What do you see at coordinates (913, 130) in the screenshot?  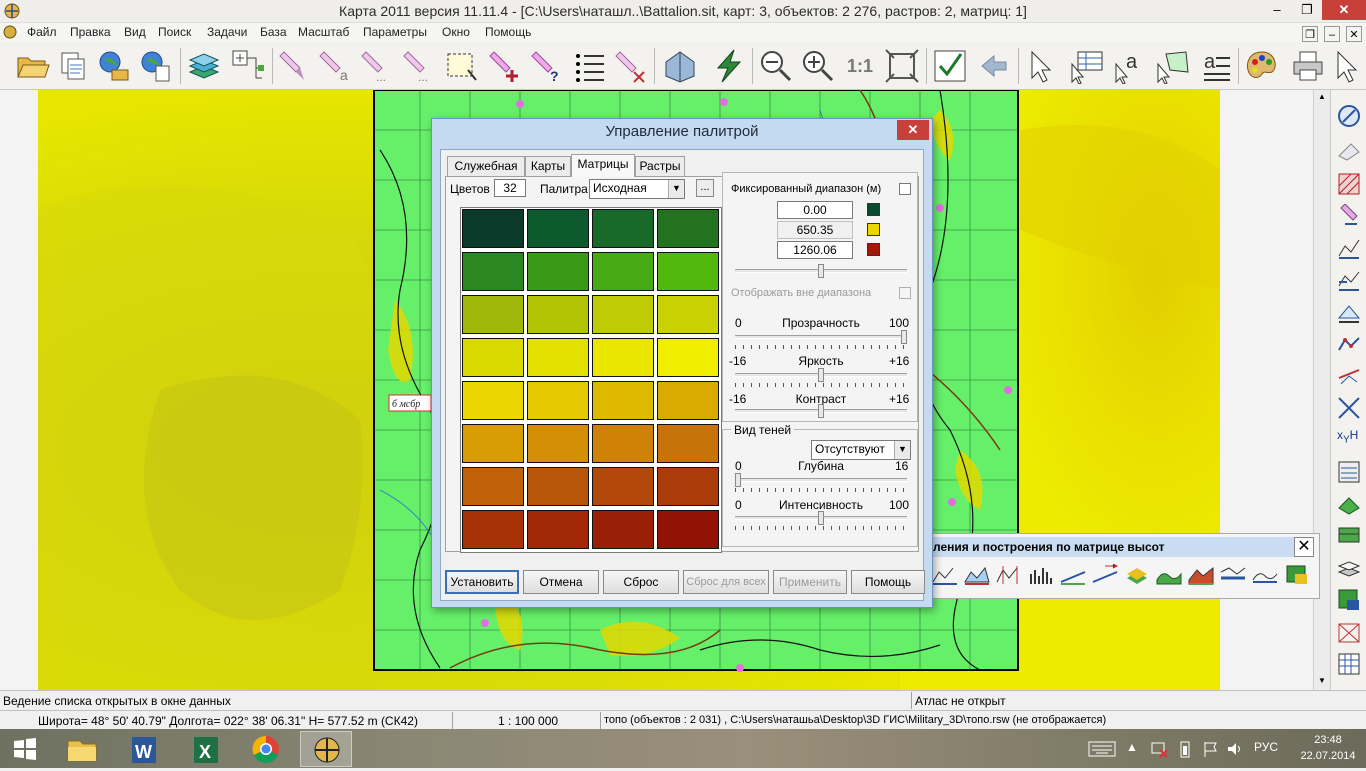 I see `dialog-close-button: ✕` at bounding box center [913, 130].